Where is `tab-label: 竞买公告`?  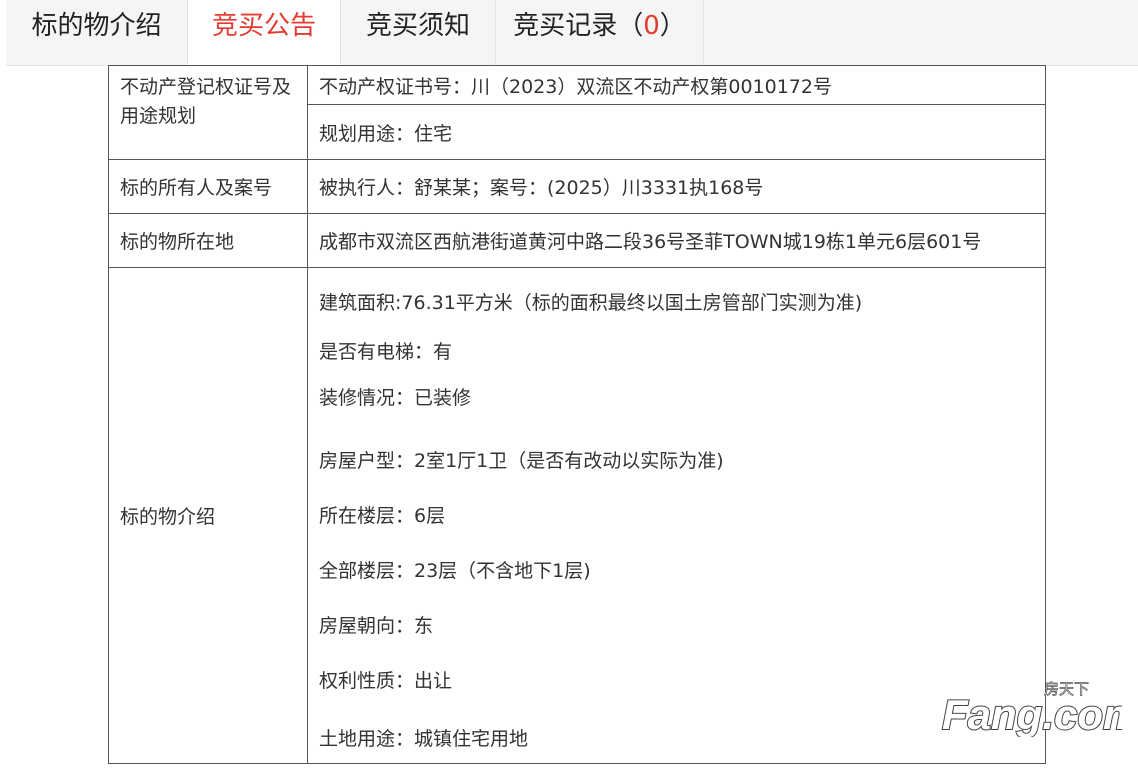
tab-label: 竞买公告 is located at coordinates (264, 26).